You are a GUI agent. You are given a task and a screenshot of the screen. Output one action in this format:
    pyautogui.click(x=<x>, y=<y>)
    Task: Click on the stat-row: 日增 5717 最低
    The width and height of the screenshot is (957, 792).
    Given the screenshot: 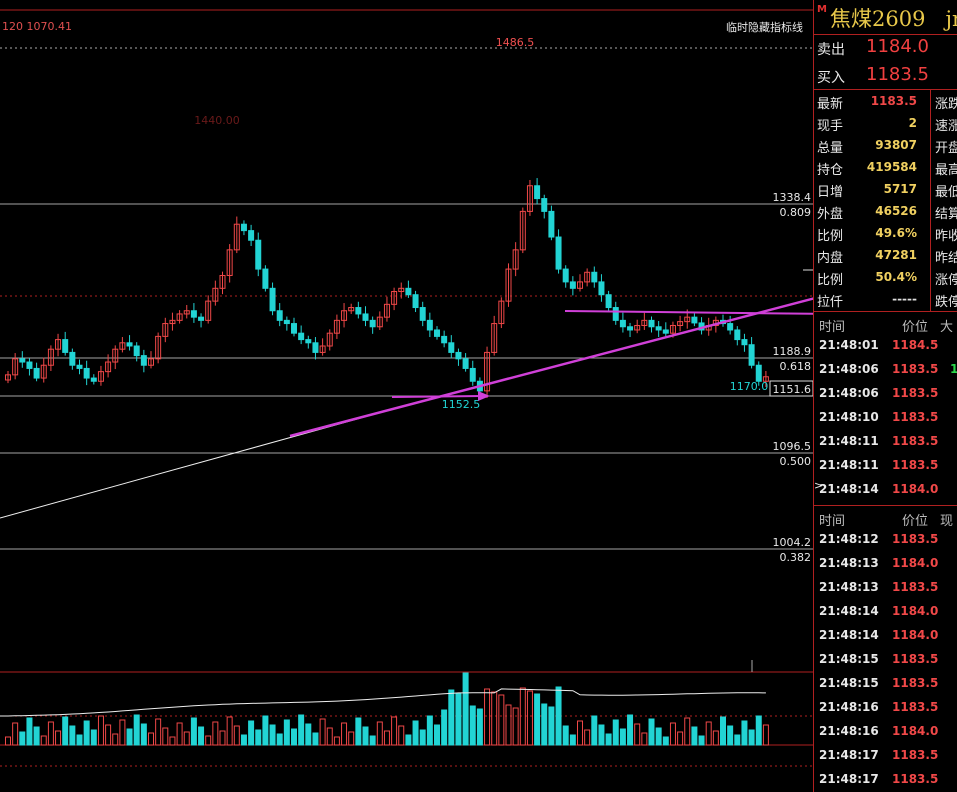 What is the action you would take?
    pyautogui.click(x=885, y=189)
    